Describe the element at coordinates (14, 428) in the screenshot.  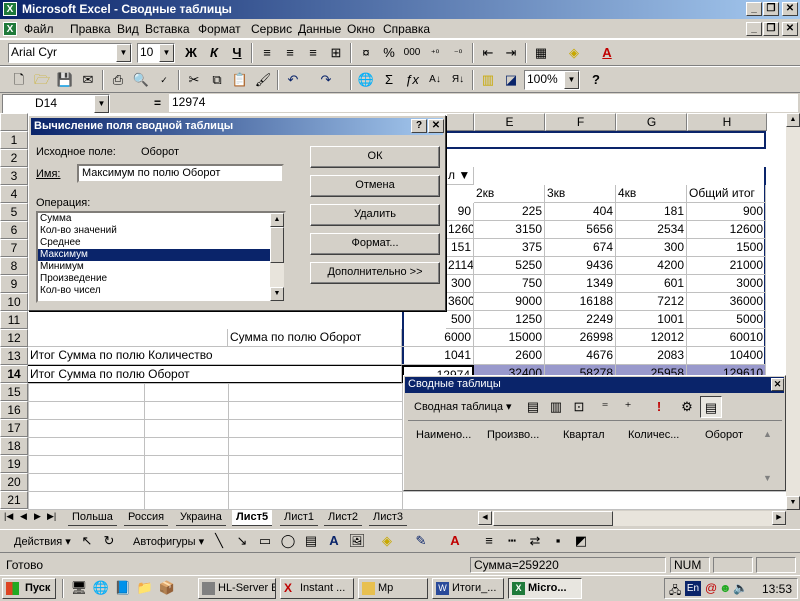
I see `row-header: 17` at that location.